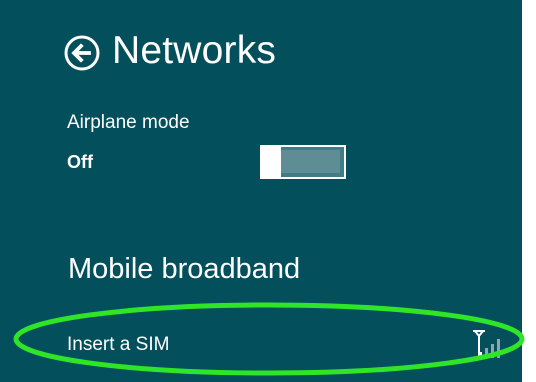  What do you see at coordinates (309, 161) in the screenshot?
I see `airplane-mode-toggle-track` at bounding box center [309, 161].